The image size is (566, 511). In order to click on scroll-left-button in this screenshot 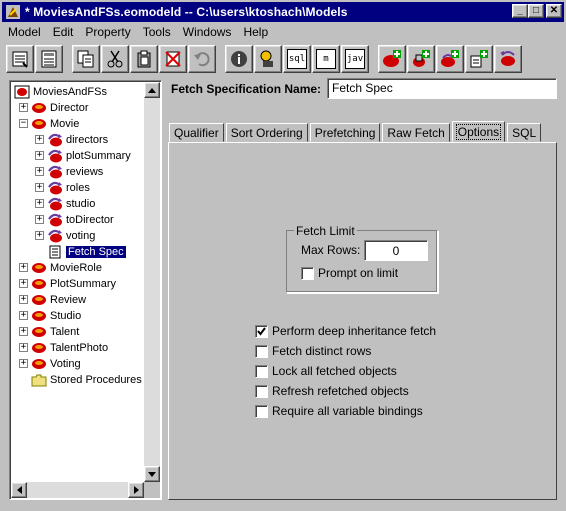, I will do `click(19, 490)`.